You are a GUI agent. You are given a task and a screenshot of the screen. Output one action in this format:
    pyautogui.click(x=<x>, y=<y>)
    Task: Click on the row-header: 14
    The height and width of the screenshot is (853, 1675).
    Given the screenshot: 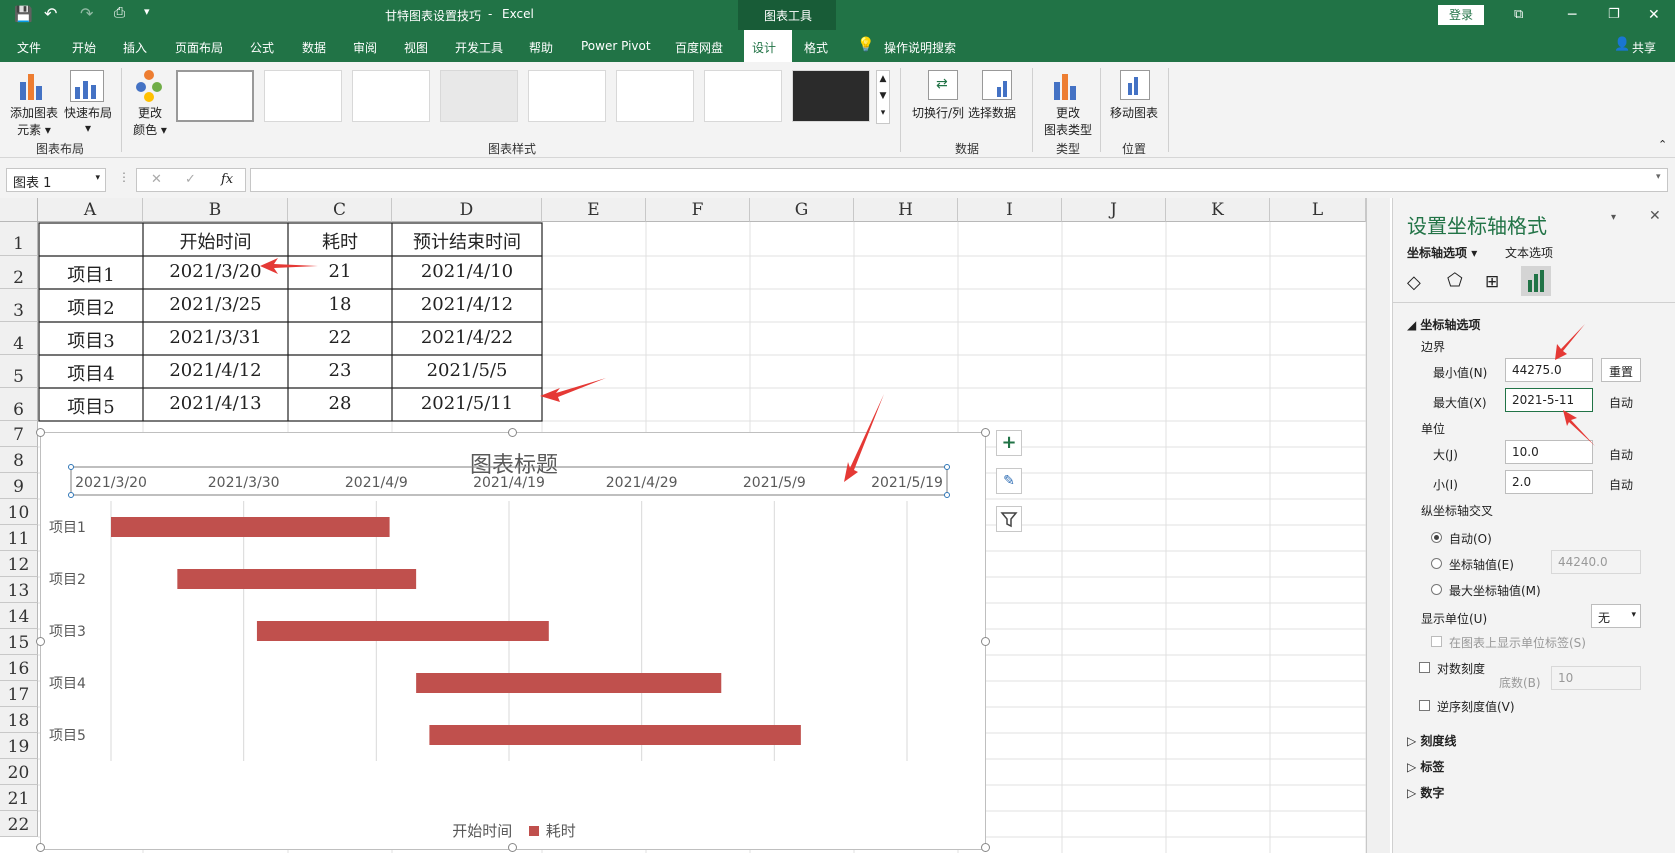 What is the action you would take?
    pyautogui.click(x=19, y=616)
    